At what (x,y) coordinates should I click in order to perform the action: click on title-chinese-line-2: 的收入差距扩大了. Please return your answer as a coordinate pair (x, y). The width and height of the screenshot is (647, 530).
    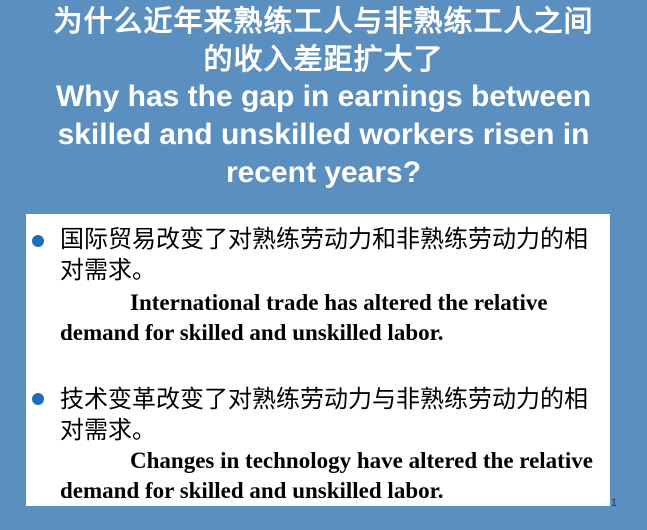
    Looking at the image, I should click on (323, 59).